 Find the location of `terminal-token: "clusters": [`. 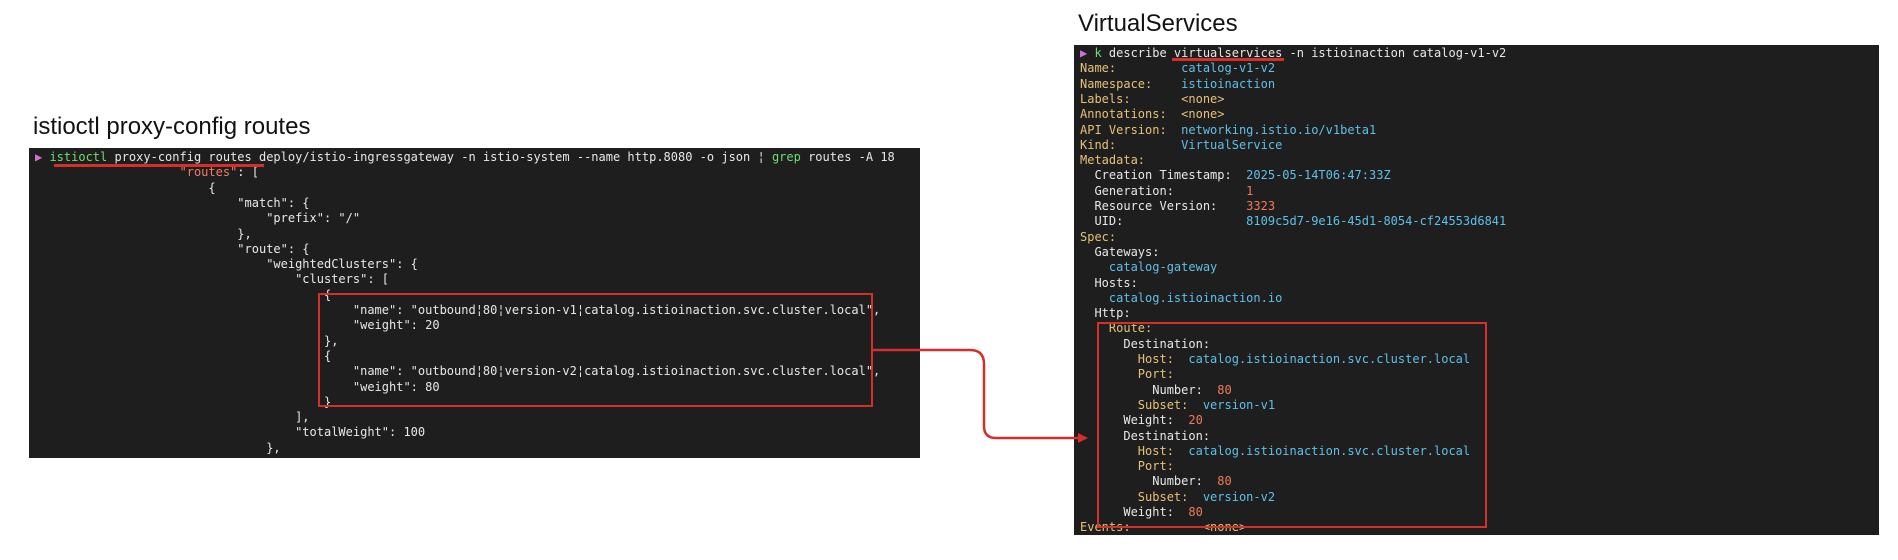

terminal-token: "clusters": [ is located at coordinates (212, 279).